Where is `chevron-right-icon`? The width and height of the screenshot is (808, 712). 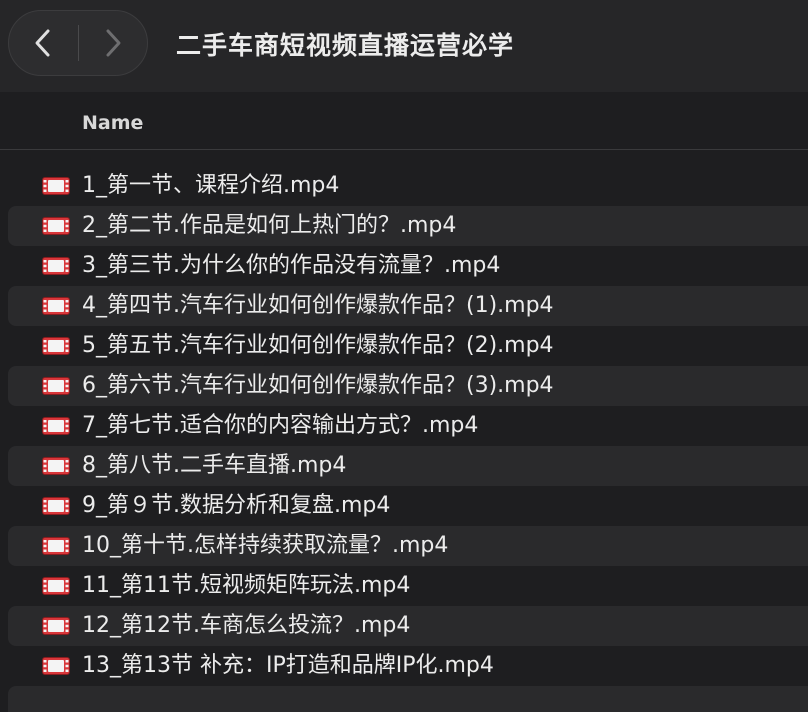 chevron-right-icon is located at coordinates (113, 43).